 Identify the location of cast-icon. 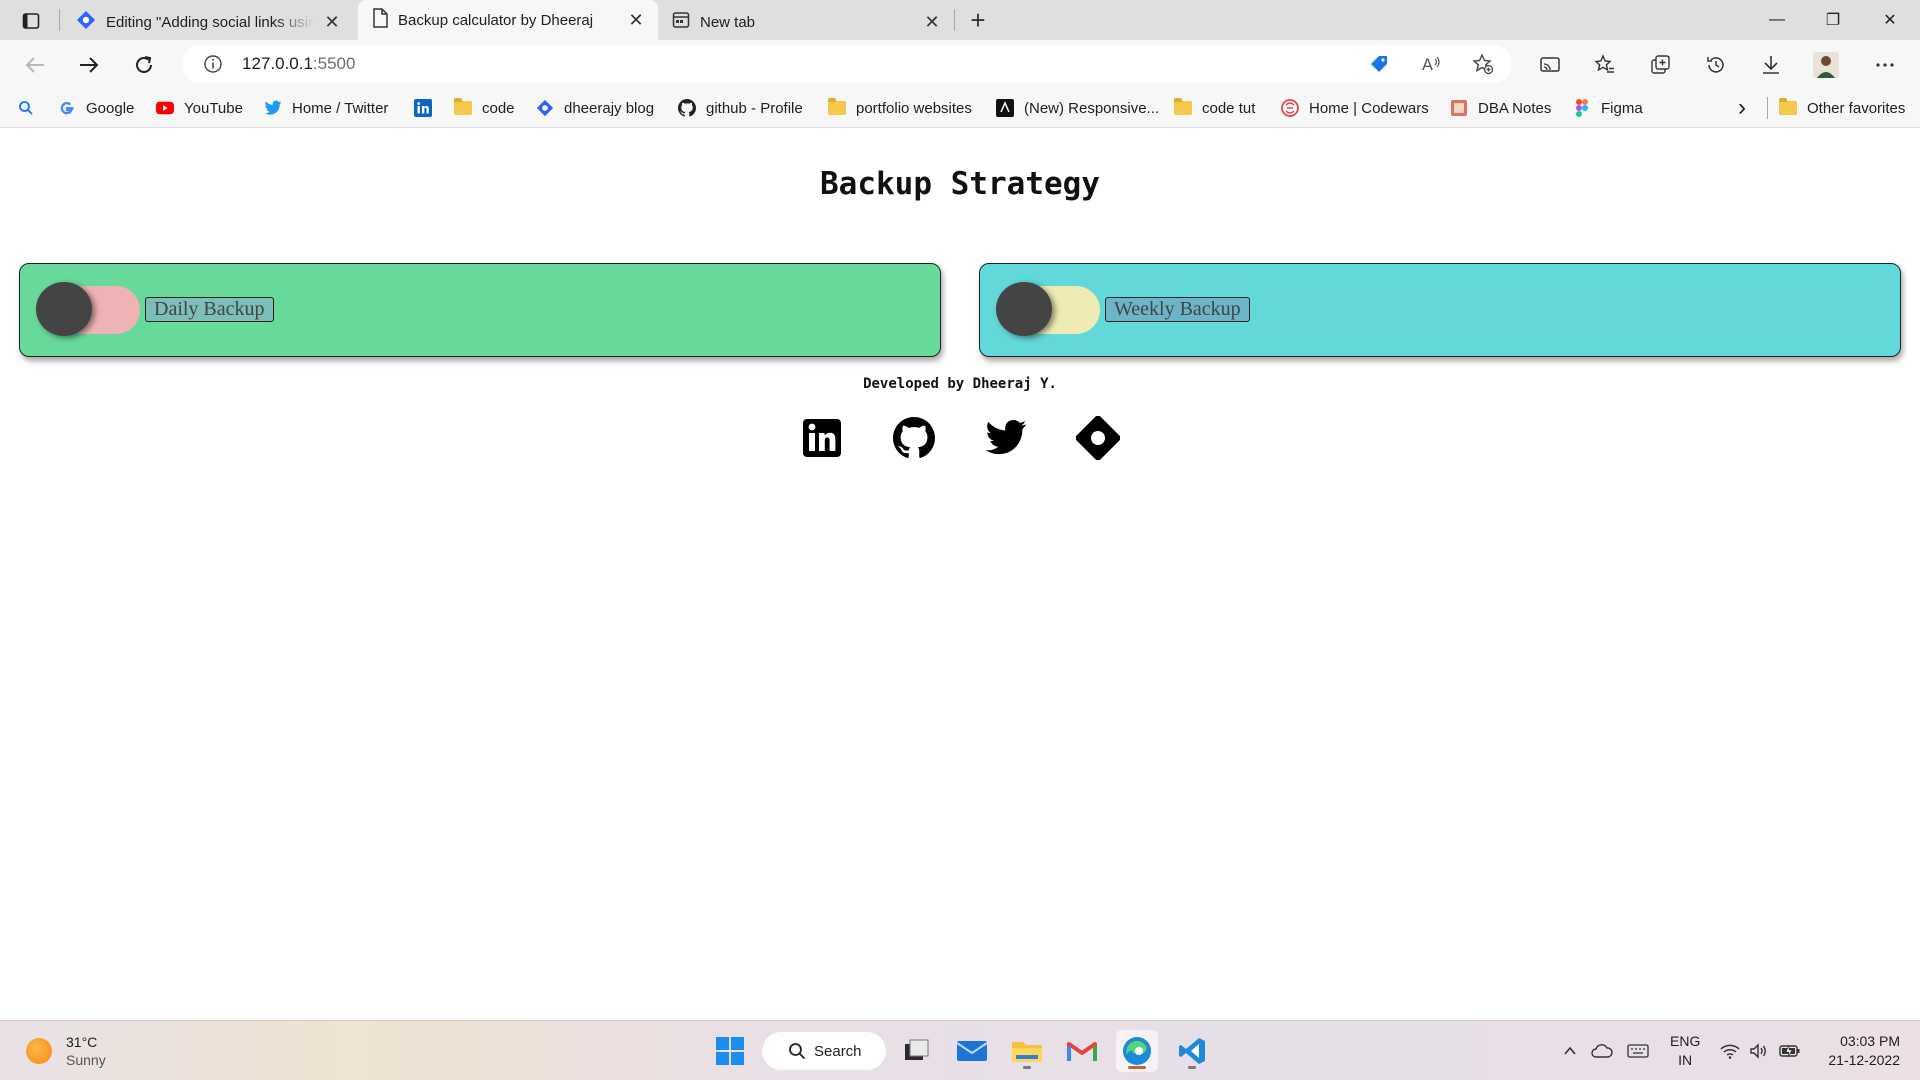
(1550, 65).